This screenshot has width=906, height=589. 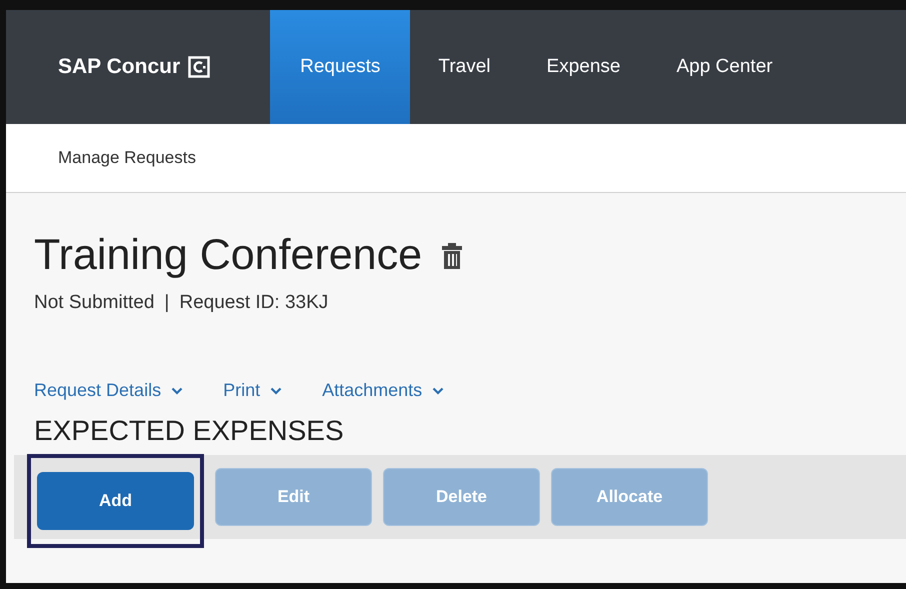 What do you see at coordinates (372, 390) in the screenshot?
I see `menu-link: Attachments` at bounding box center [372, 390].